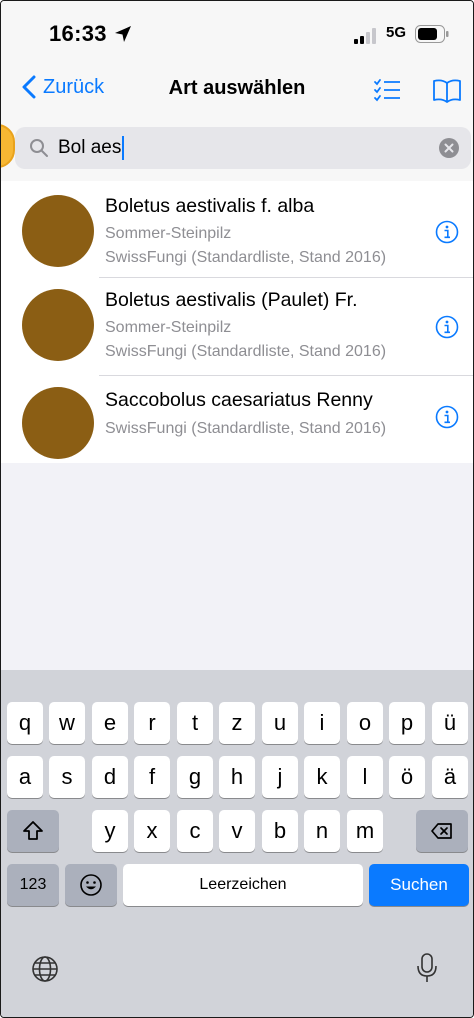 Image resolution: width=474 pixels, height=1018 pixels. What do you see at coordinates (419, 885) in the screenshot?
I see `search-submit-key: Suchen` at bounding box center [419, 885].